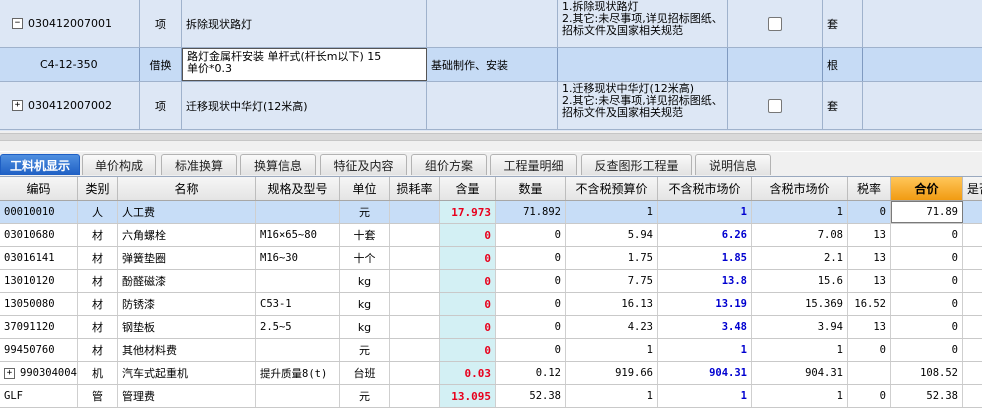 The width and height of the screenshot is (982, 417). Describe the element at coordinates (187, 281) in the screenshot. I see `cell-name: 酚醛磁漆` at that location.